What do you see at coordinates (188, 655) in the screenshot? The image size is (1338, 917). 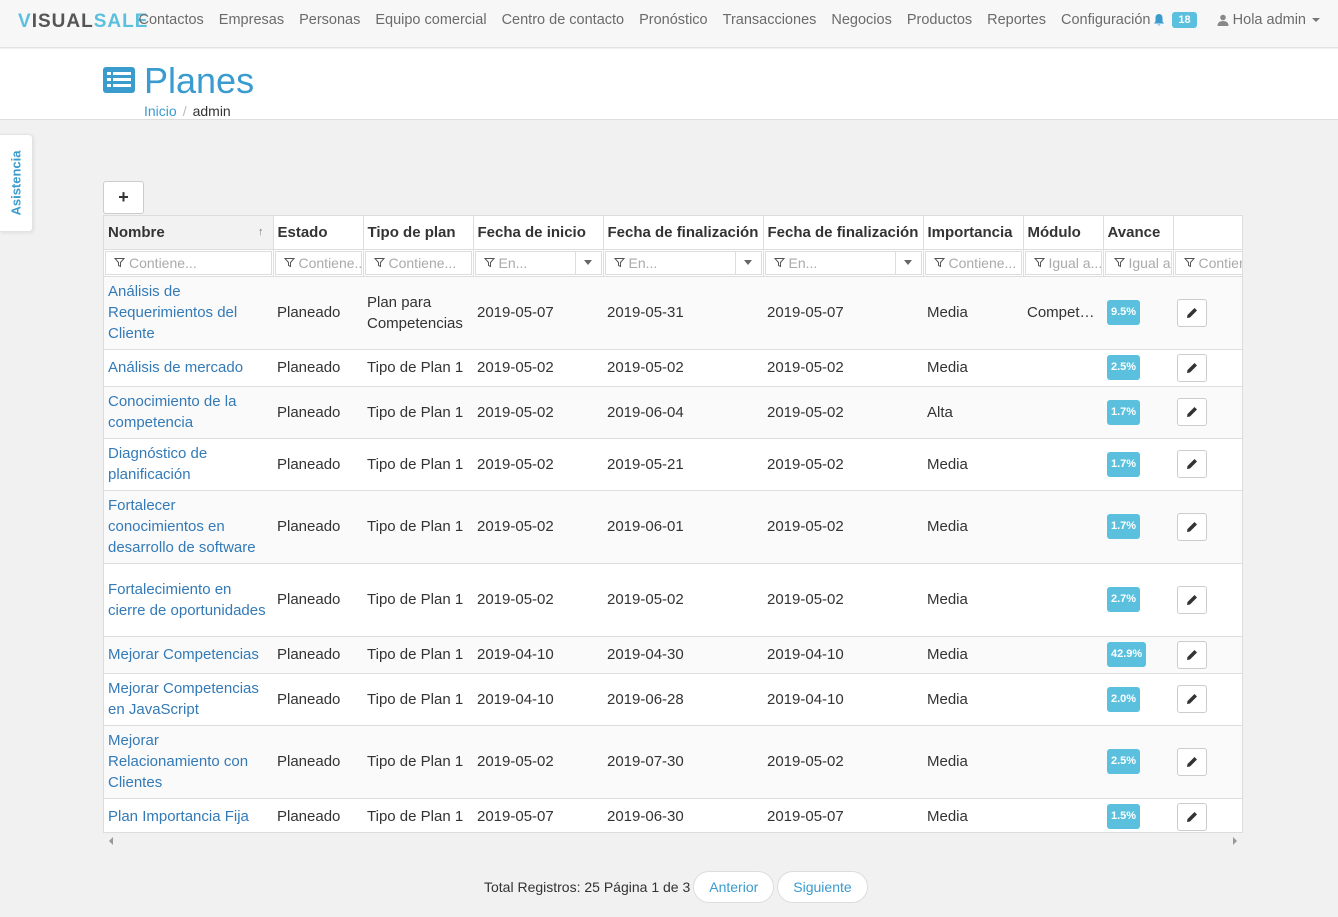 I see `plan-name-link: Mejorar Competencias` at bounding box center [188, 655].